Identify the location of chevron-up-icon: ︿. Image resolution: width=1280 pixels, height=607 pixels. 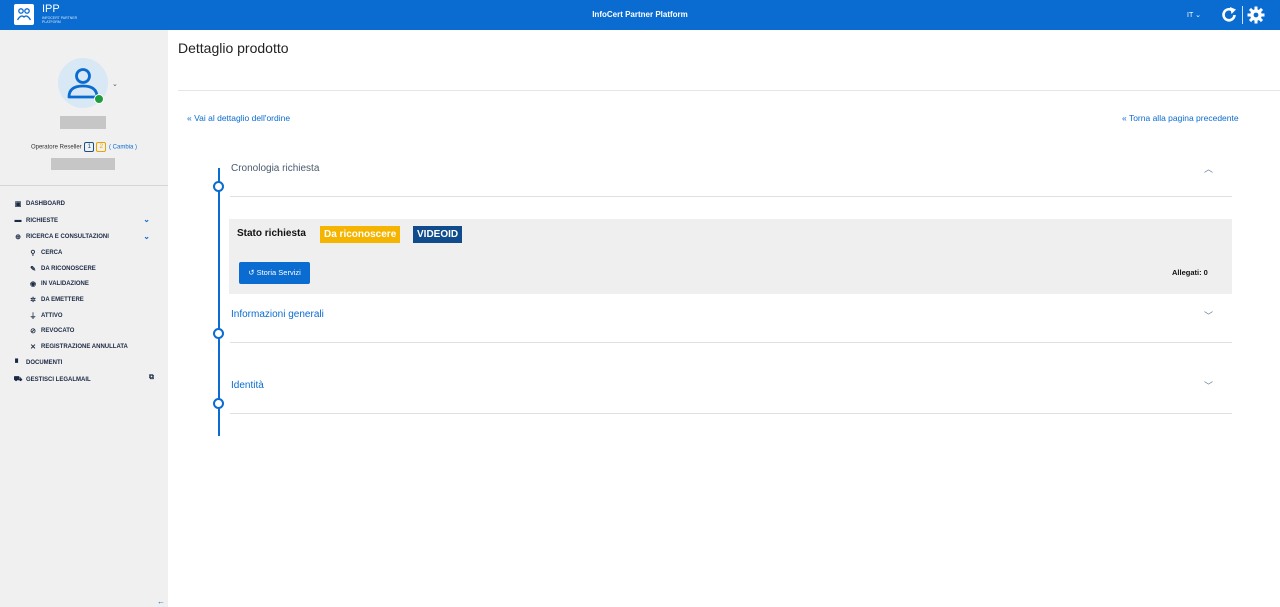
(1208, 168).